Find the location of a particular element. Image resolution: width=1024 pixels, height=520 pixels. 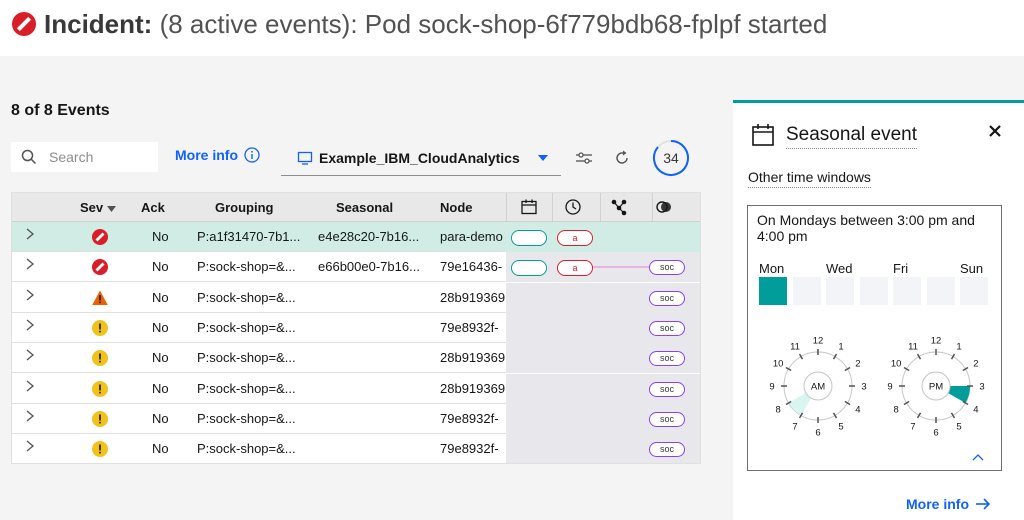

panel-title: Seasonal event is located at coordinates (851, 136).